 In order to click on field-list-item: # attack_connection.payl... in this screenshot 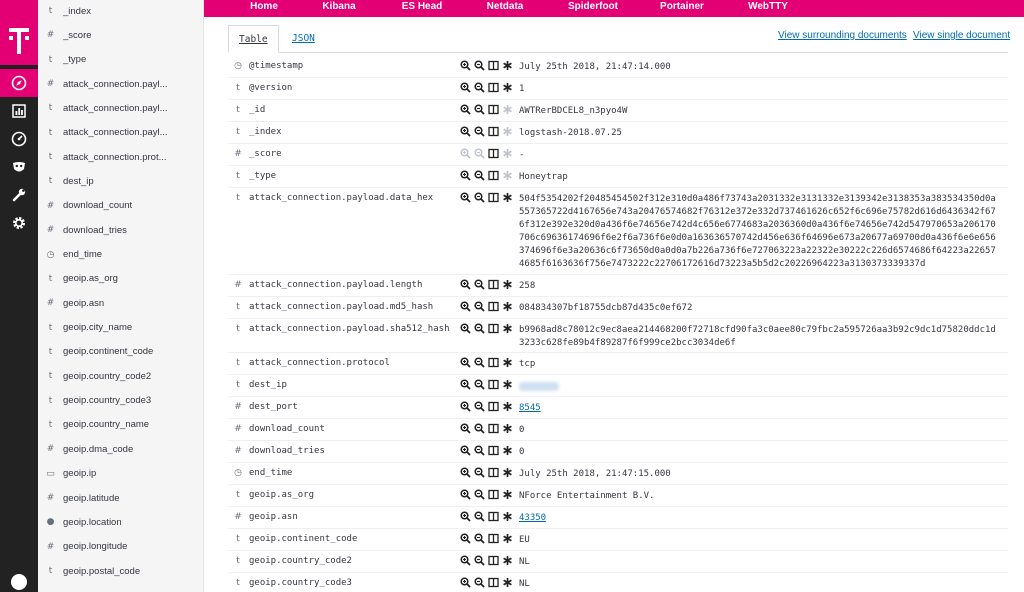, I will do `click(120, 84)`.